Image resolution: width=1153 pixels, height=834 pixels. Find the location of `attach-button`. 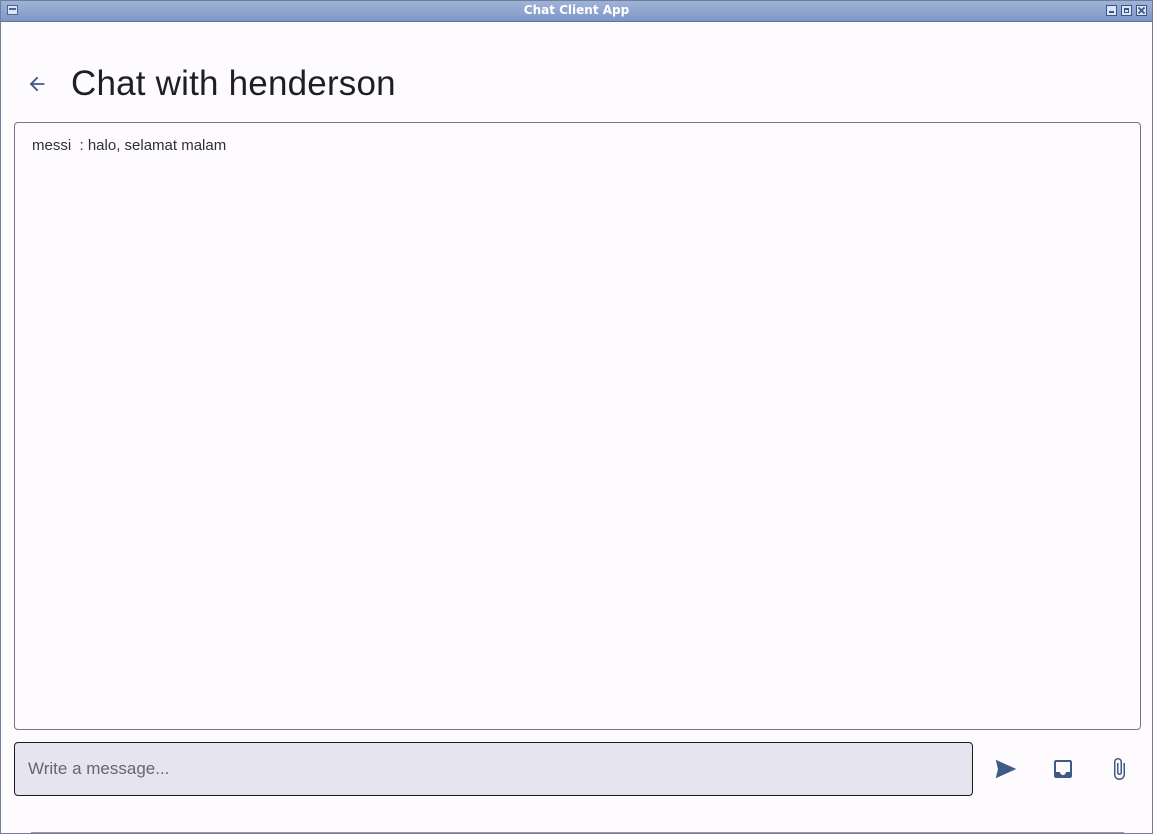

attach-button is located at coordinates (1119, 769).